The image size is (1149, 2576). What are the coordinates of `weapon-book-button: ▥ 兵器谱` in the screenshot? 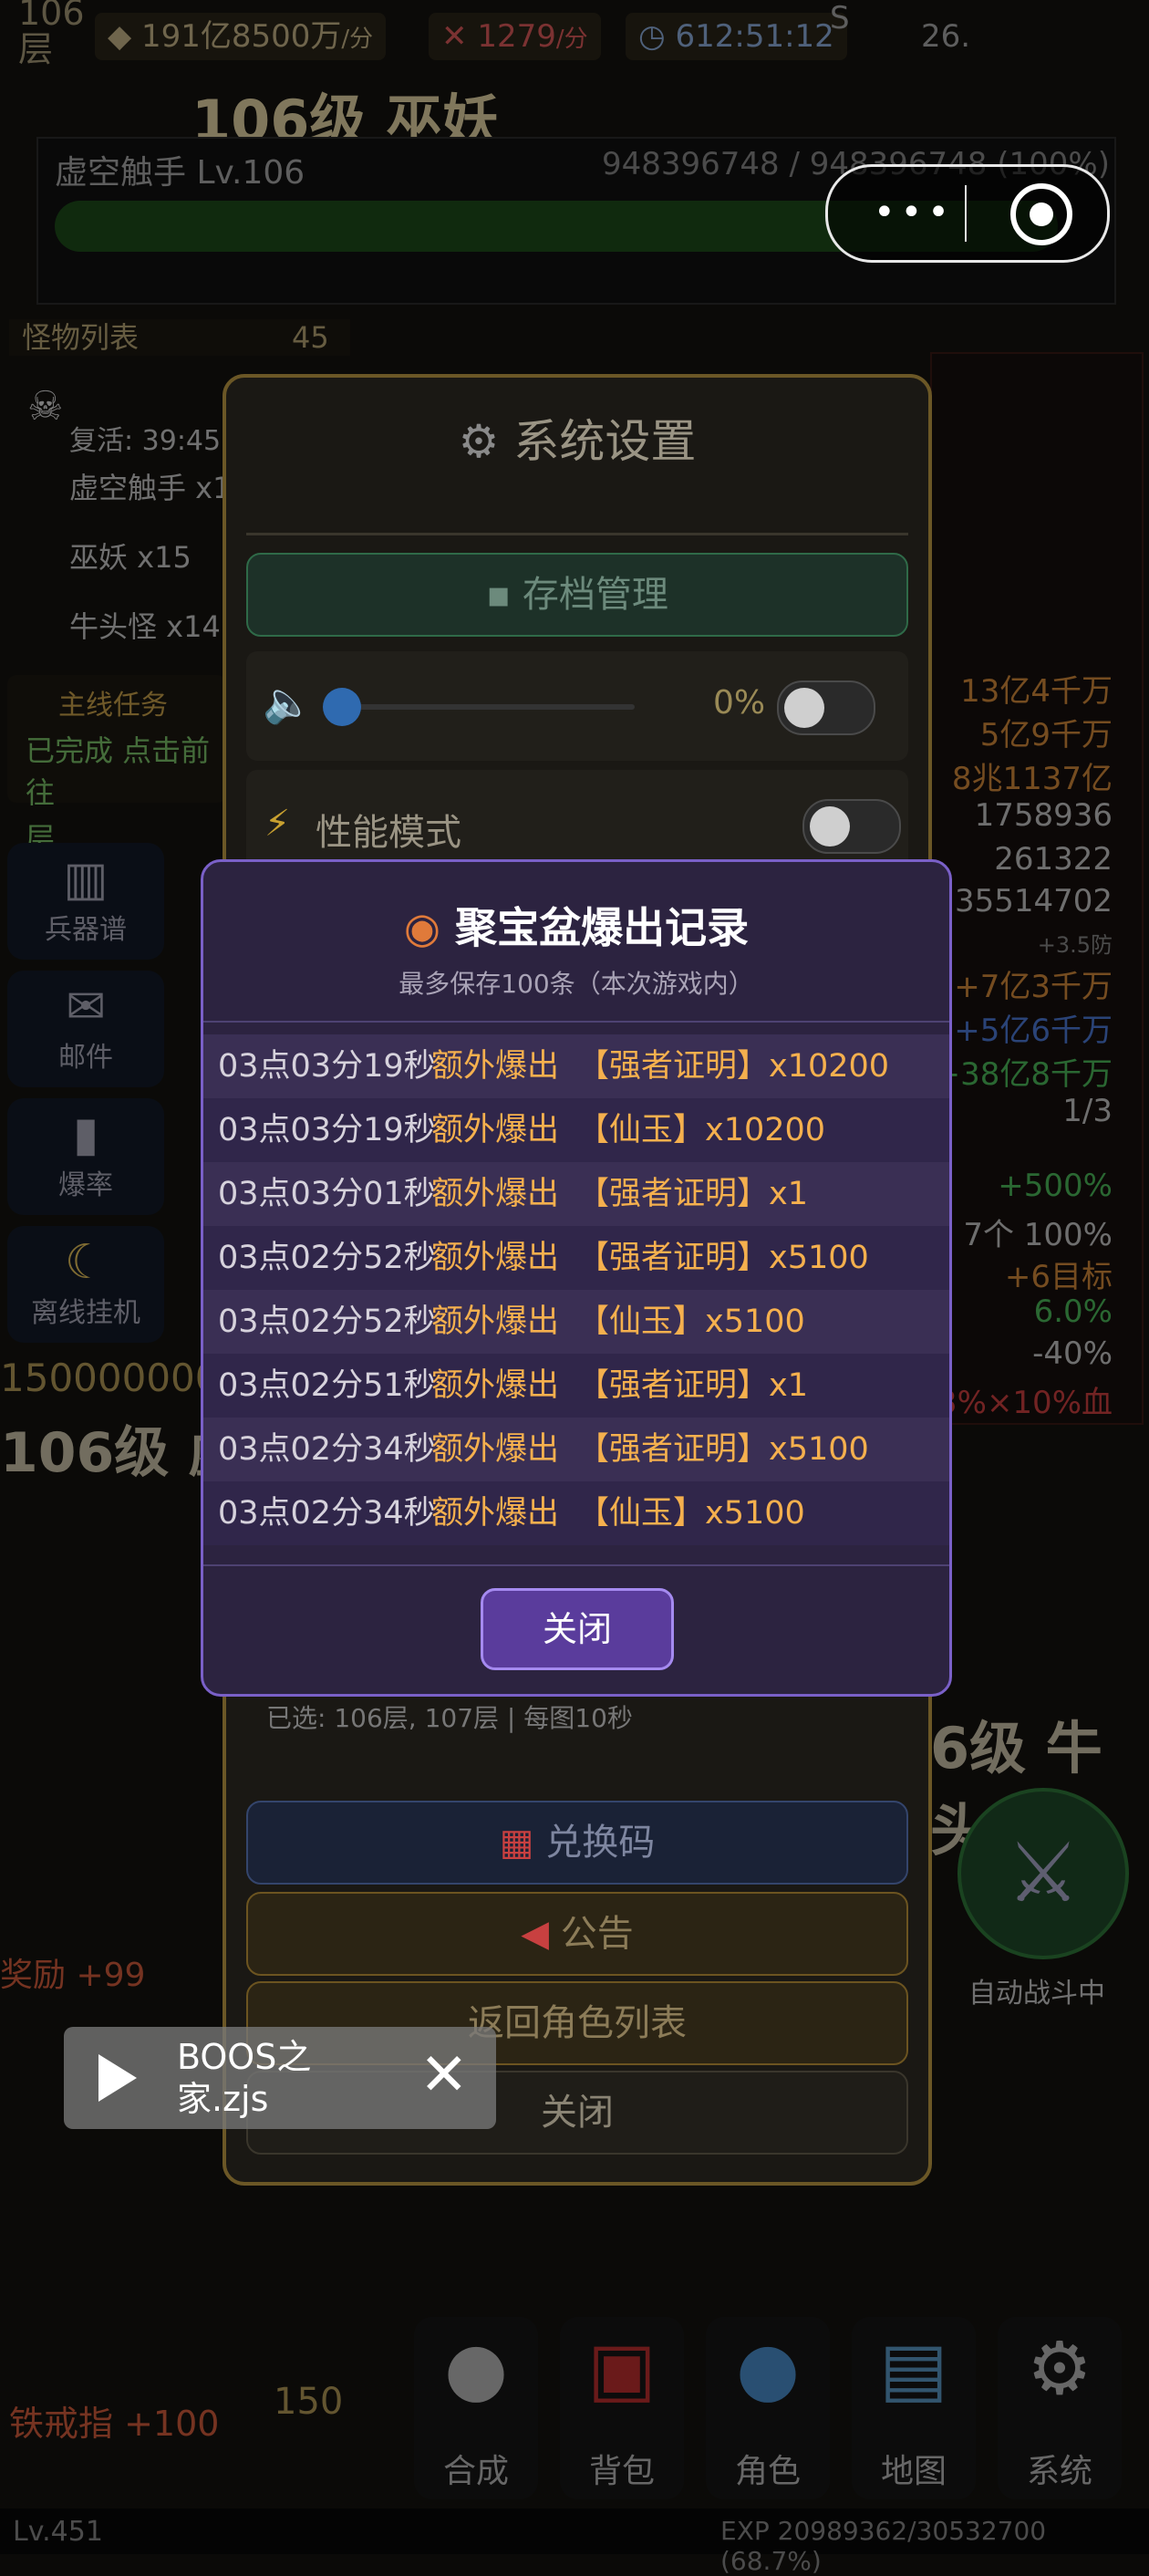 It's located at (85, 901).